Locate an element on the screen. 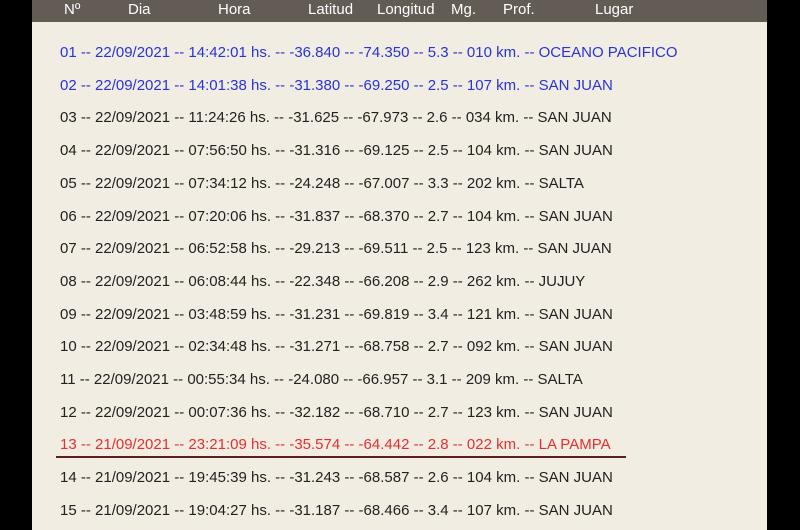 This screenshot has height=530, width=800. row-mag: 2.9 is located at coordinates (438, 281).